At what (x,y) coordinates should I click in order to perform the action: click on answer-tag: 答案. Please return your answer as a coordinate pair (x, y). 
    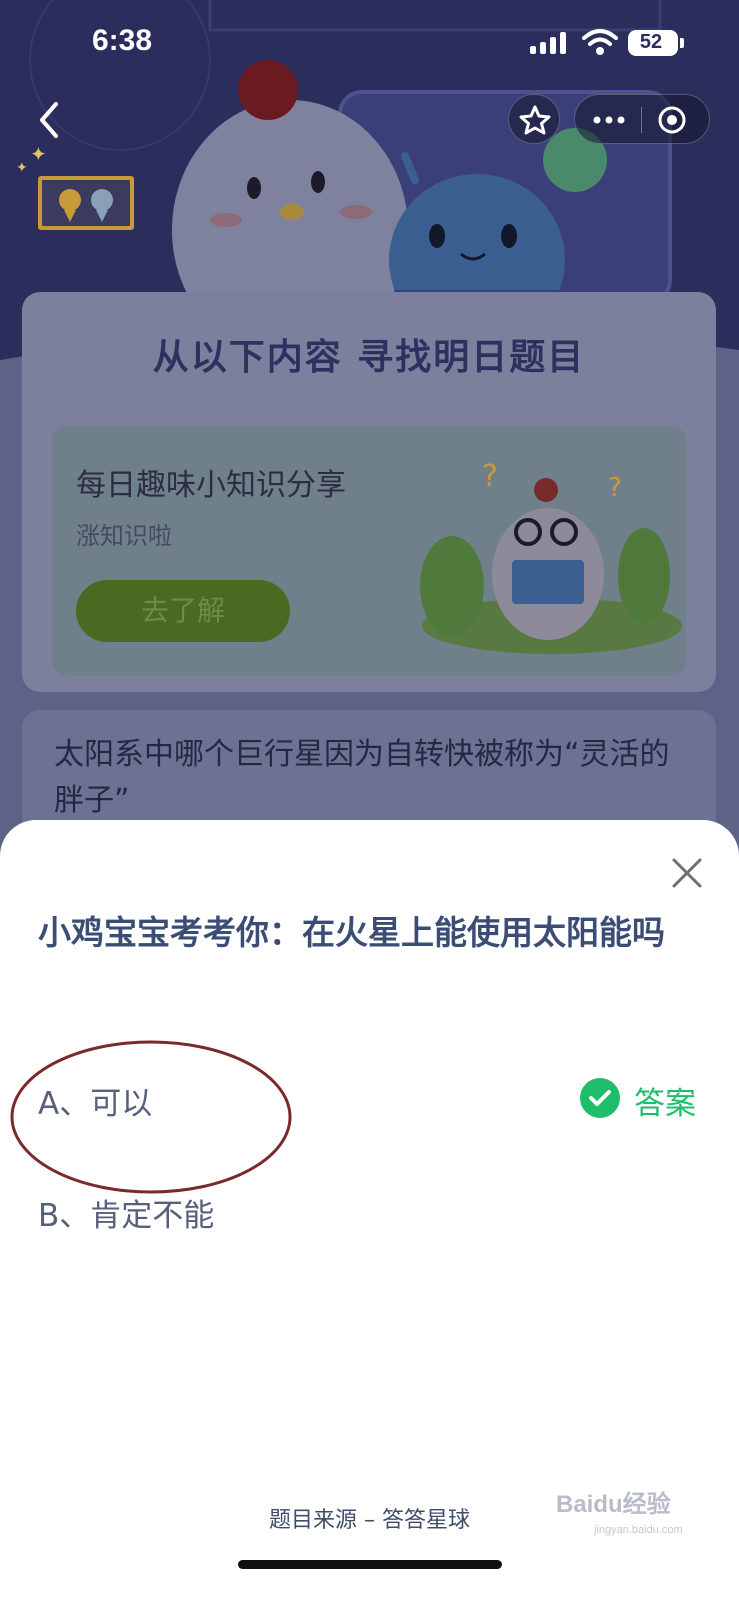
    Looking at the image, I should click on (645, 1099).